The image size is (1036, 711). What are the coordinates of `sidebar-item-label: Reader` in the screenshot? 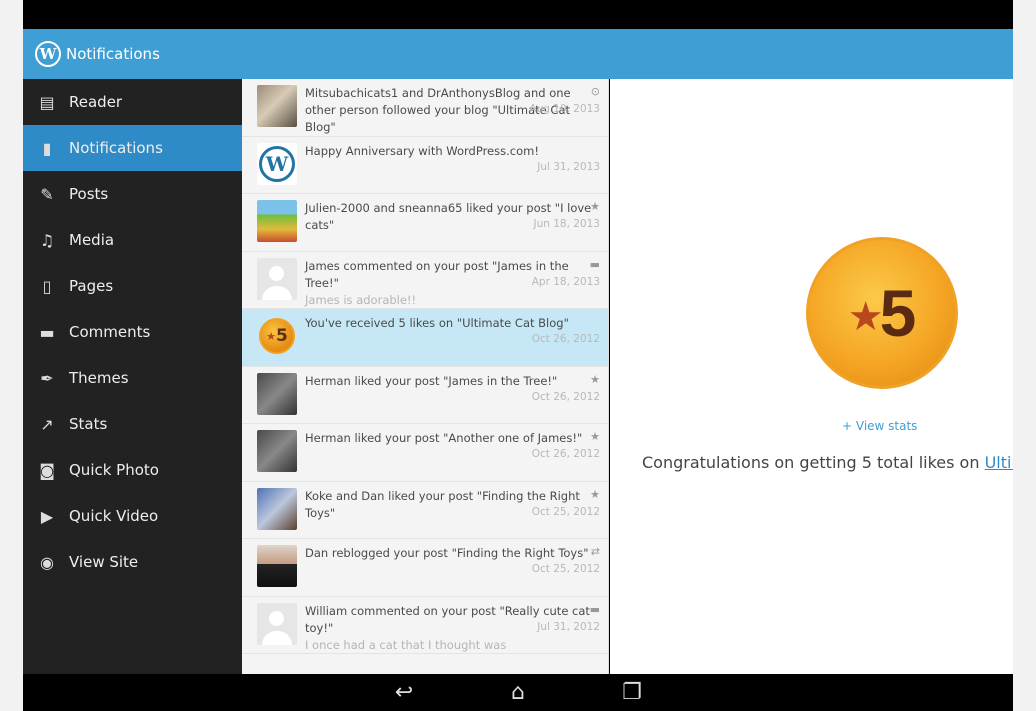 It's located at (96, 102).